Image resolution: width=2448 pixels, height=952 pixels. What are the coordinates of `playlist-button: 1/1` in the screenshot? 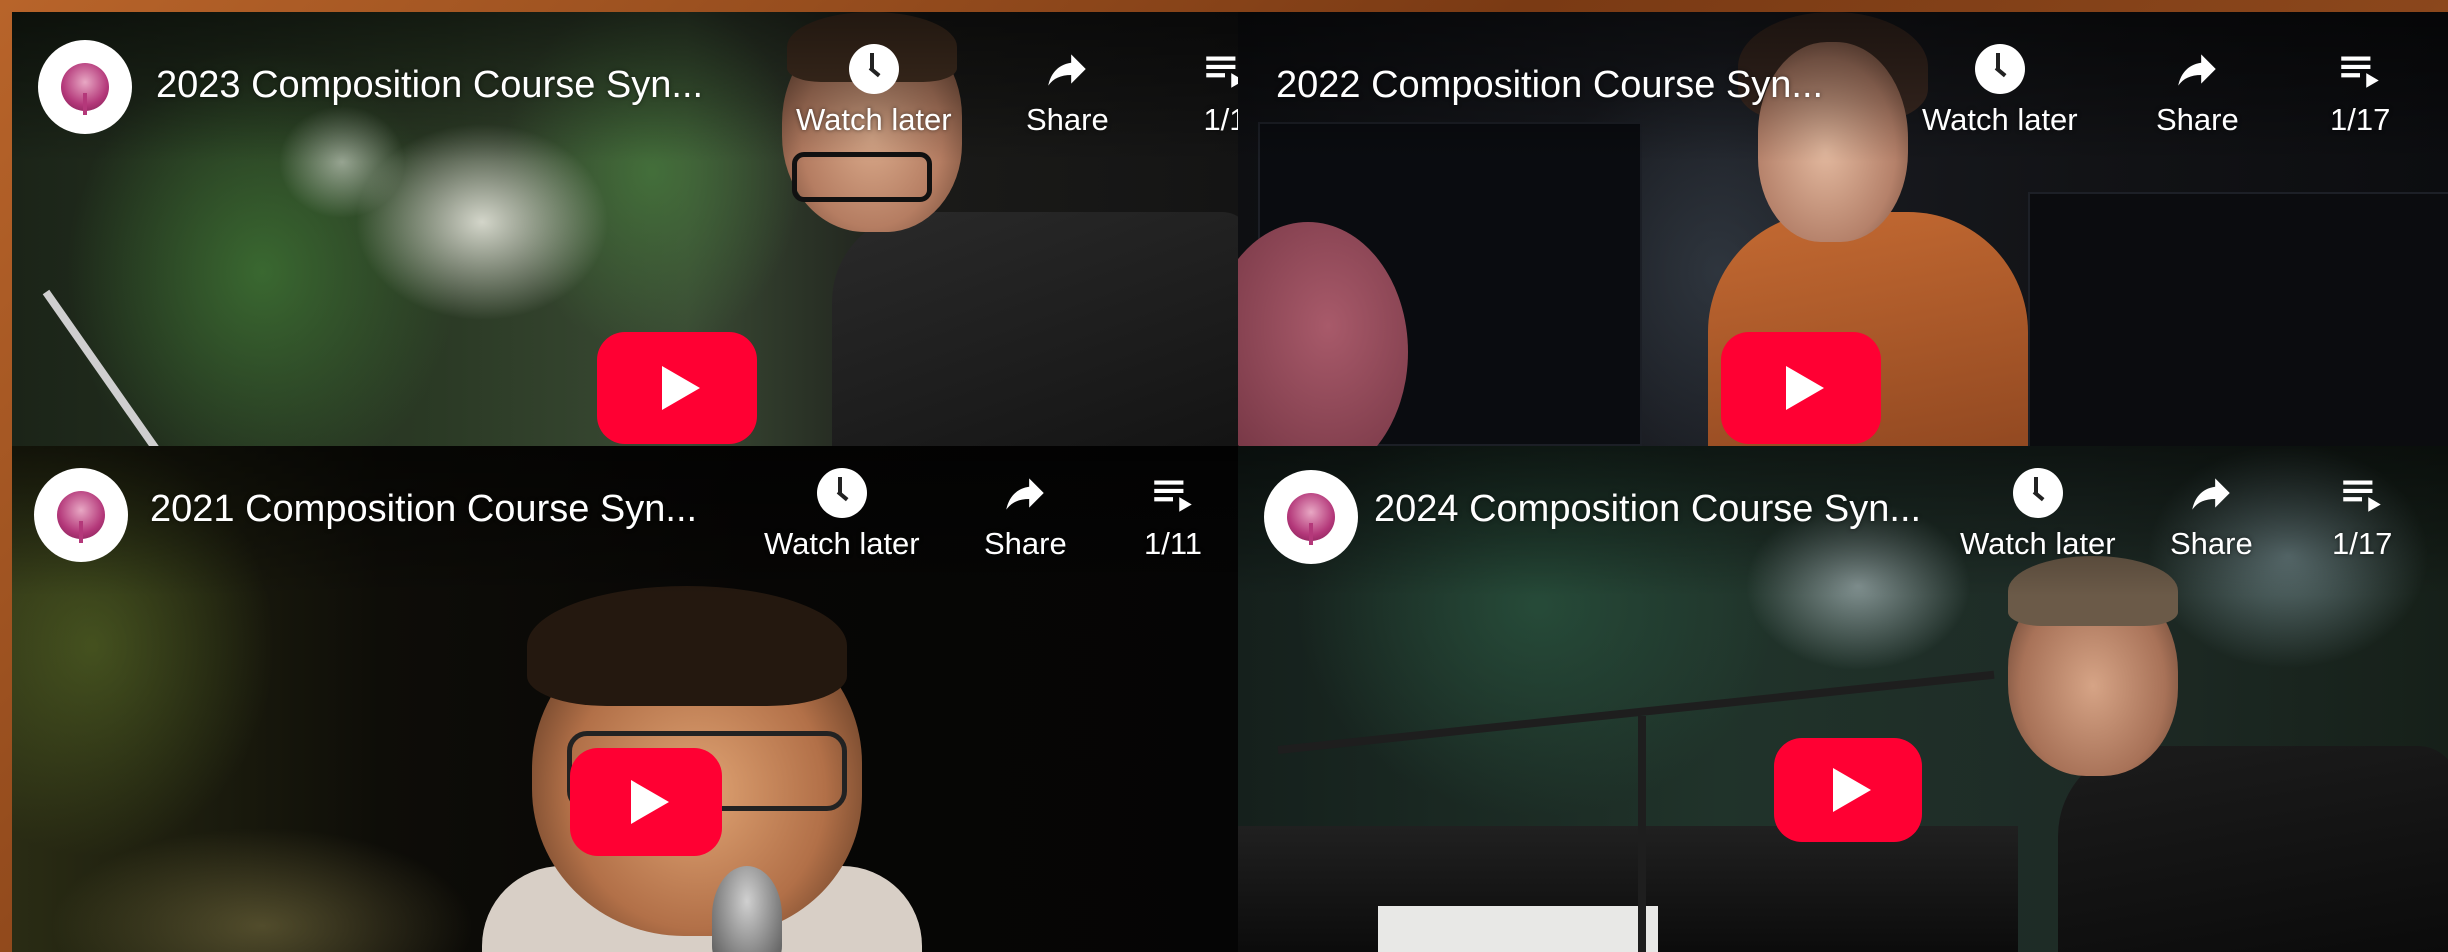 It's located at (1219, 91).